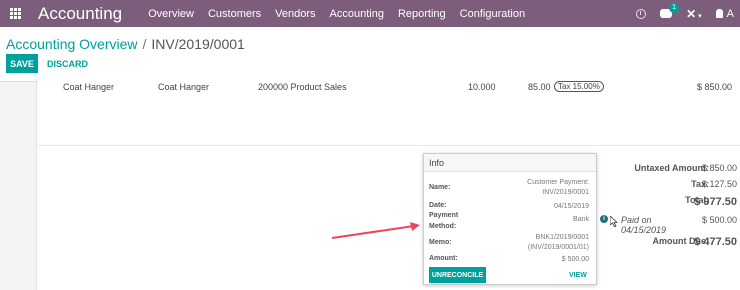 The width and height of the screenshot is (740, 290). I want to click on menu-item-configuration: Configuration, so click(492, 14).